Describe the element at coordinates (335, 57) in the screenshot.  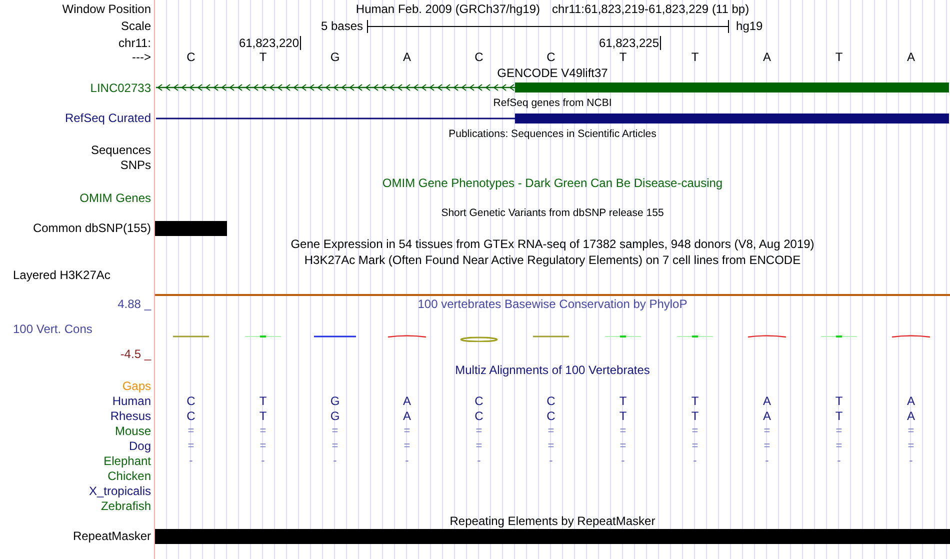
I see `base-letter: G` at that location.